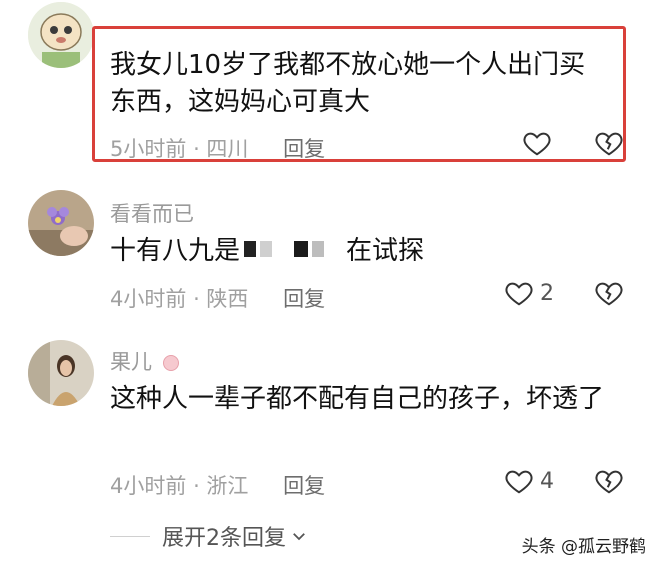 The height and width of the screenshot is (569, 660). I want to click on like-button: 4, so click(529, 481).